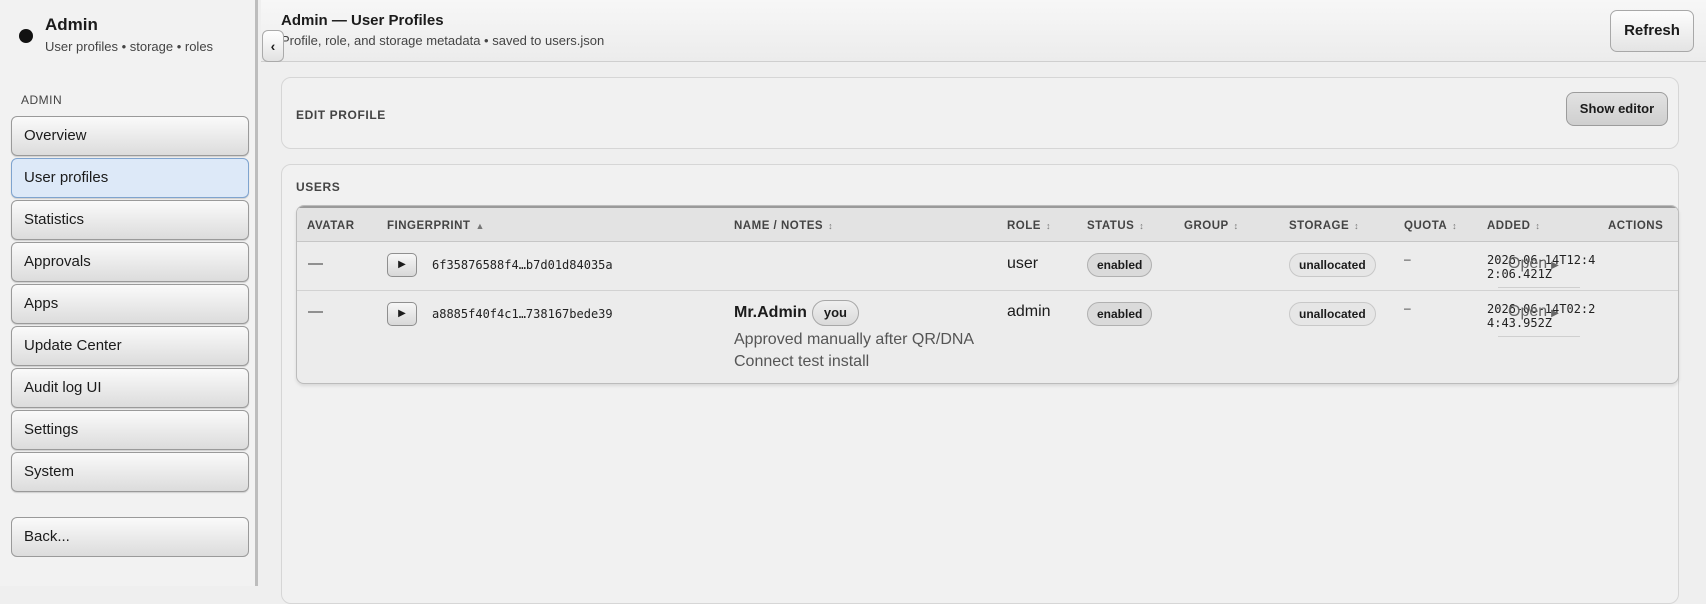  I want to click on sidebar-item-user-profiles: User profiles, so click(130, 178).